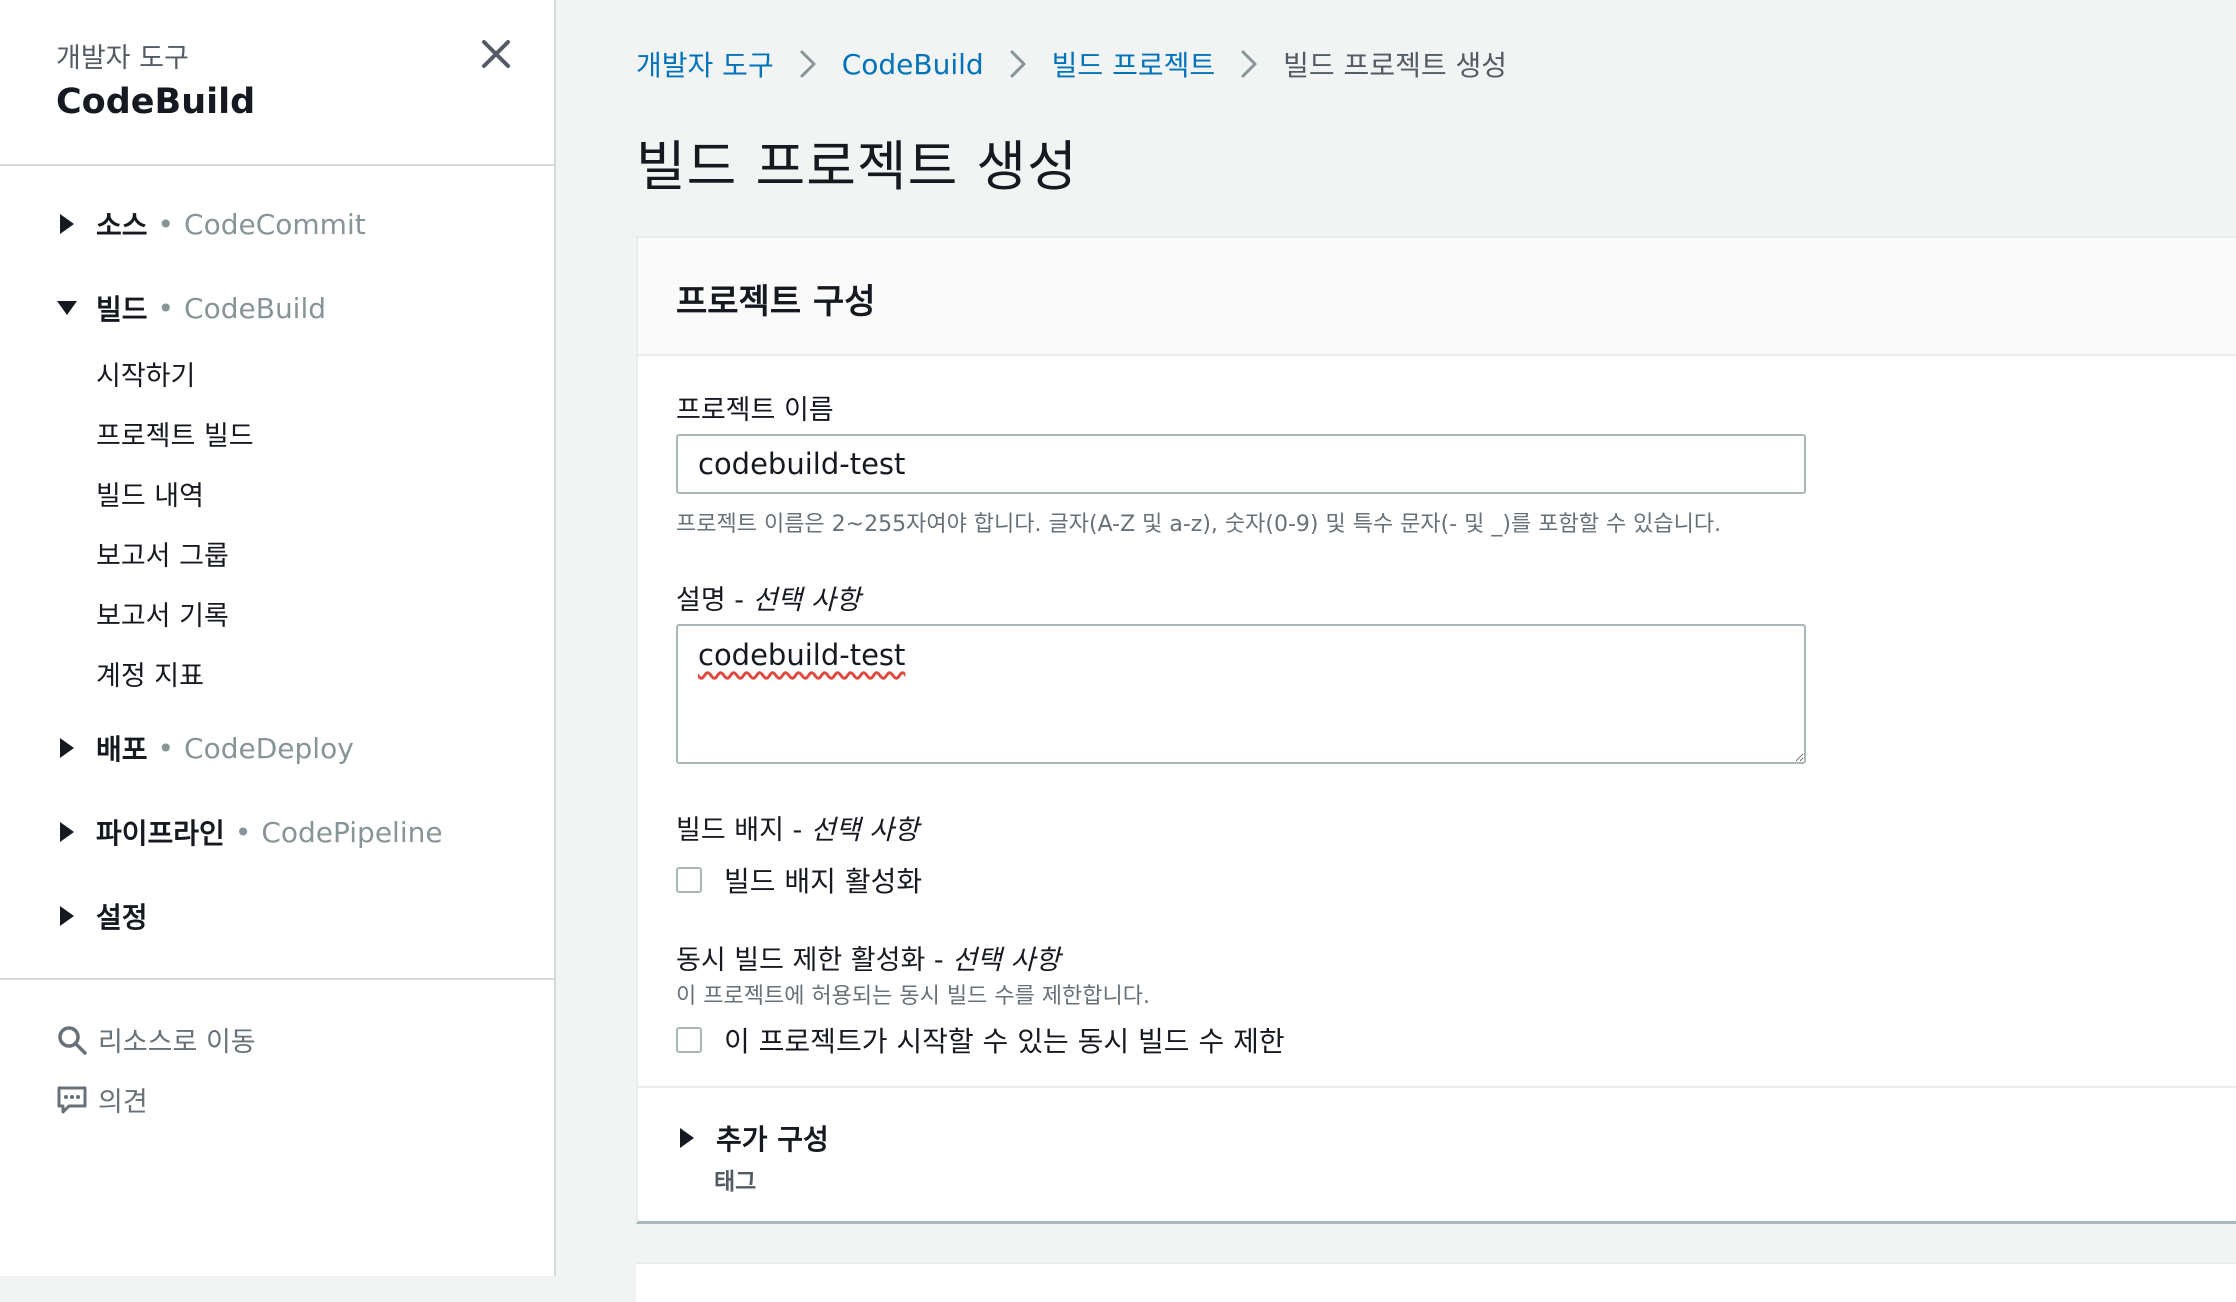 The height and width of the screenshot is (1302, 2236). I want to click on nav-section-label: 설정, so click(122, 917).